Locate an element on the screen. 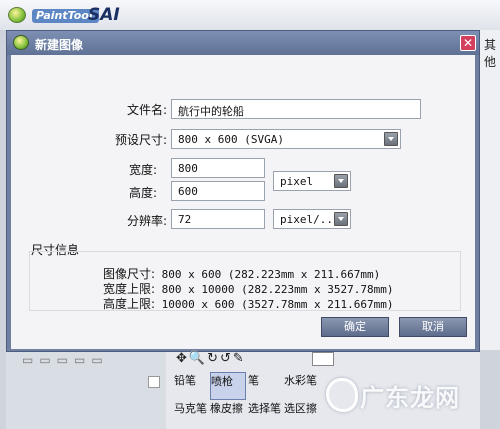 This screenshot has height=429, width=500. close-button: ✕ is located at coordinates (468, 43).